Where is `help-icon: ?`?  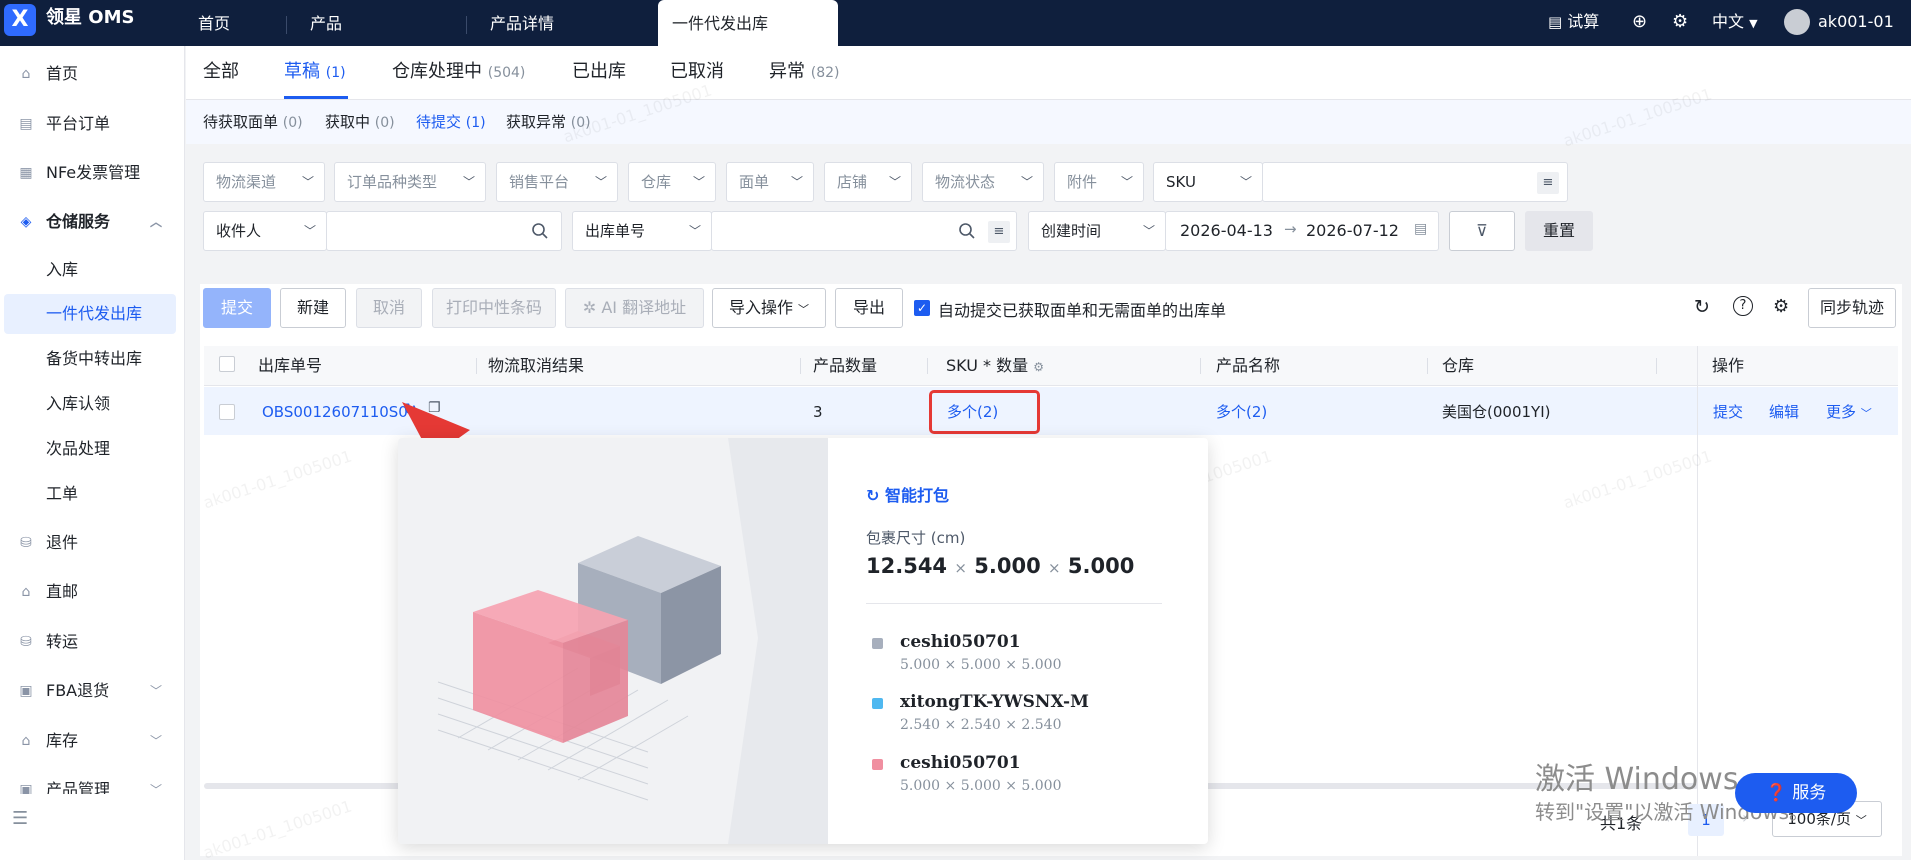
help-icon: ? is located at coordinates (1743, 306).